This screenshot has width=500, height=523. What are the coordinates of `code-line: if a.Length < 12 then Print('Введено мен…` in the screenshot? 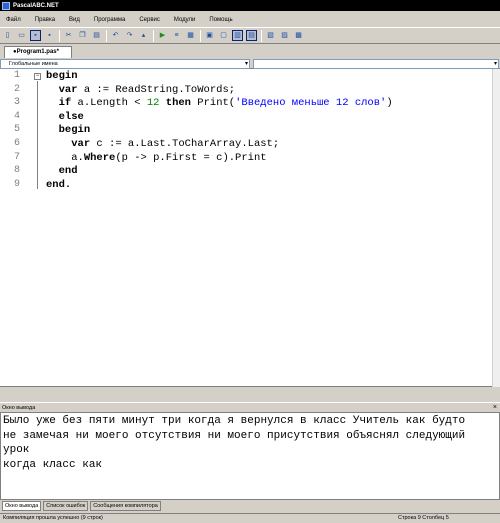 It's located at (219, 103).